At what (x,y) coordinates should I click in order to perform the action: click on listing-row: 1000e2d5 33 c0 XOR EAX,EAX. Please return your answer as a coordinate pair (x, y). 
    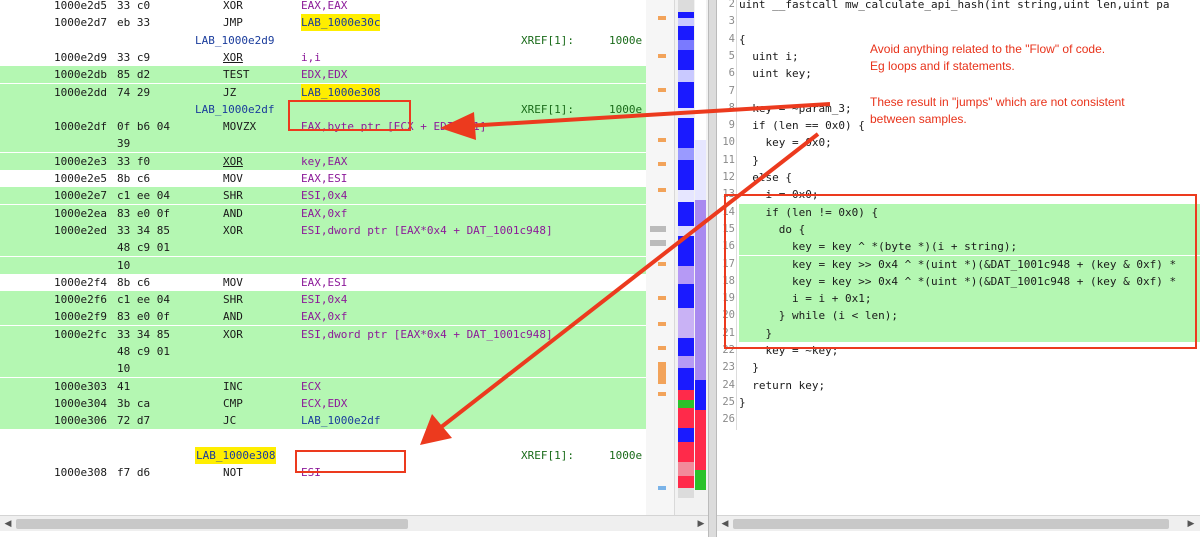
    Looking at the image, I should click on (323, 7).